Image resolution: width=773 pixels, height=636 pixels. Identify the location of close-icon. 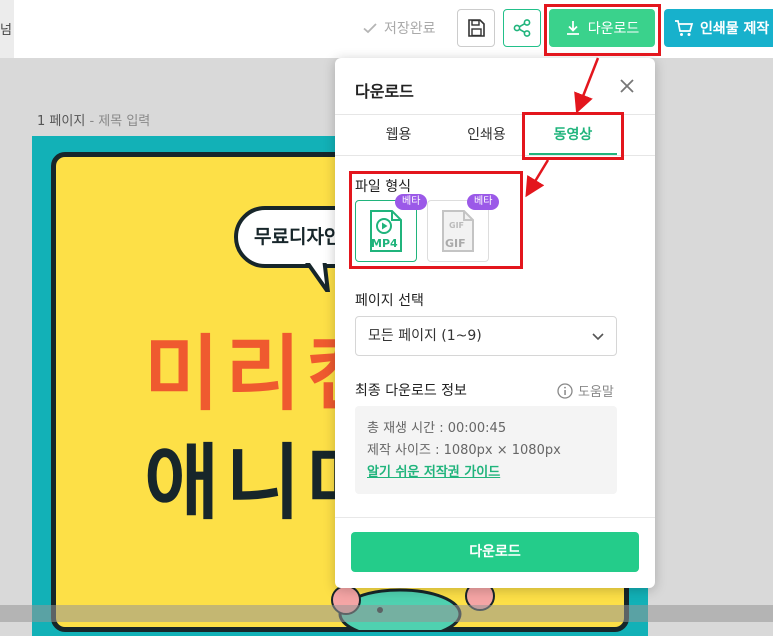
(627, 86).